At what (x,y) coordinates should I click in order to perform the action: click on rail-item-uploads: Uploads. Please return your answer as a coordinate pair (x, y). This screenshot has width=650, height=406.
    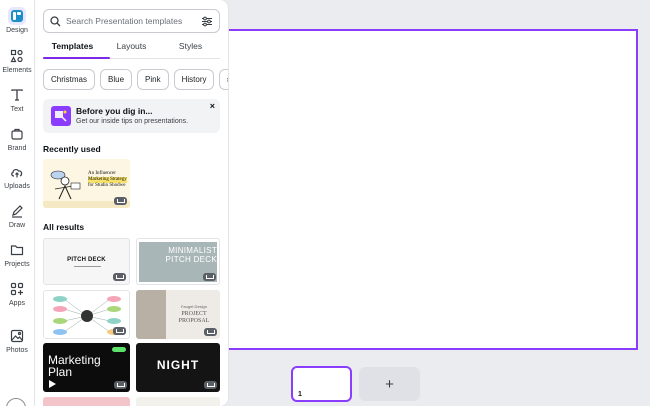
    Looking at the image, I should click on (17, 176).